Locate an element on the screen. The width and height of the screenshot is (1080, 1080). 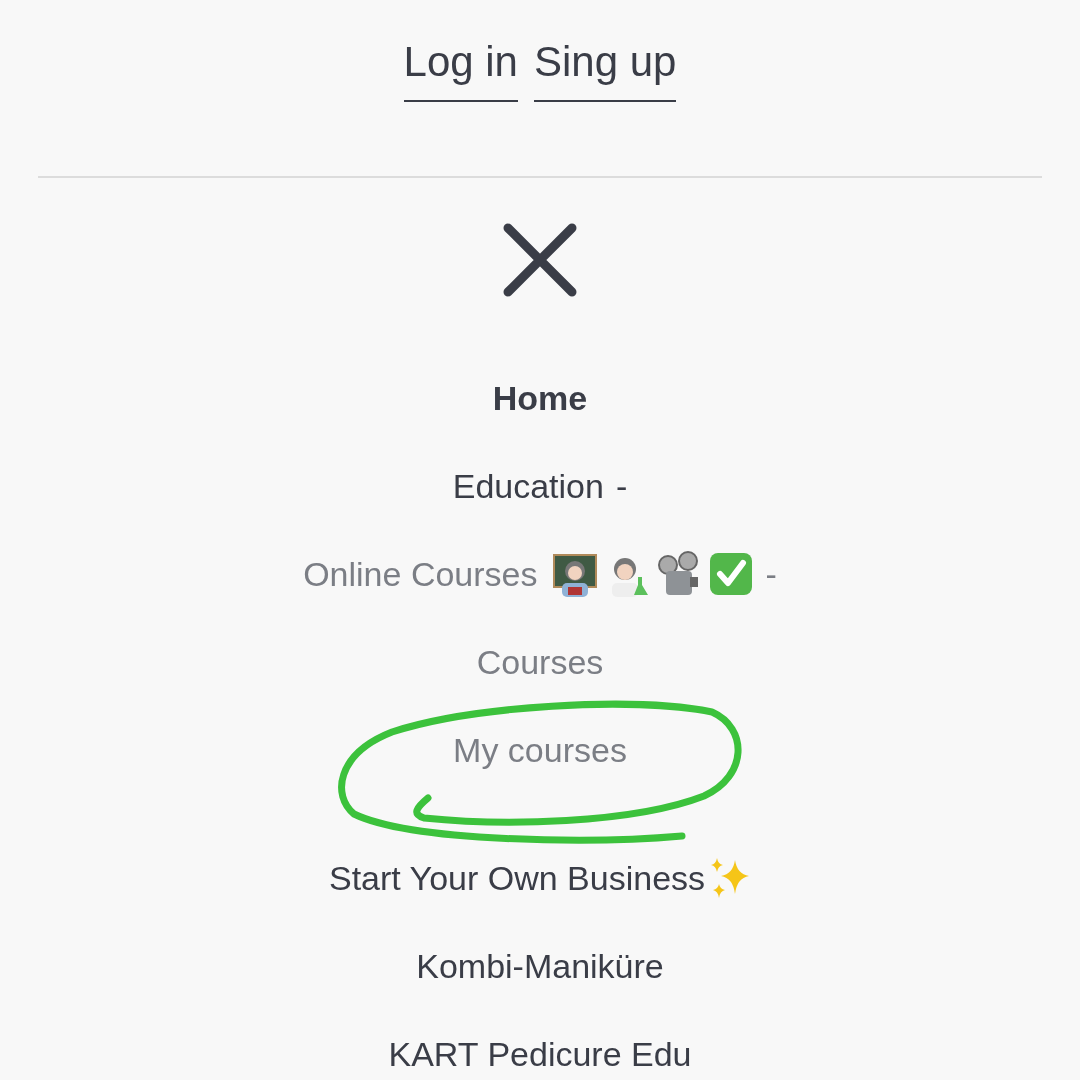
menu-link: Home is located at coordinates (540, 398).